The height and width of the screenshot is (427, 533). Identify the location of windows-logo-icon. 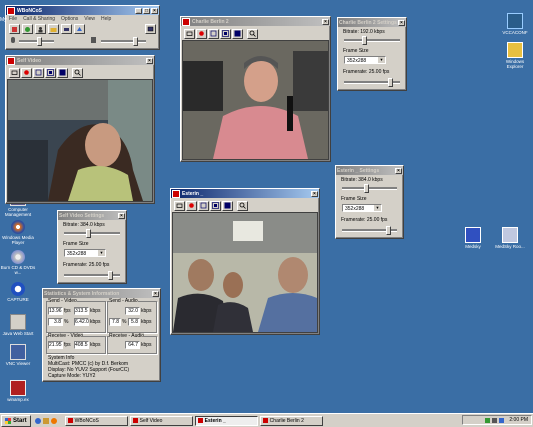
(8, 420).